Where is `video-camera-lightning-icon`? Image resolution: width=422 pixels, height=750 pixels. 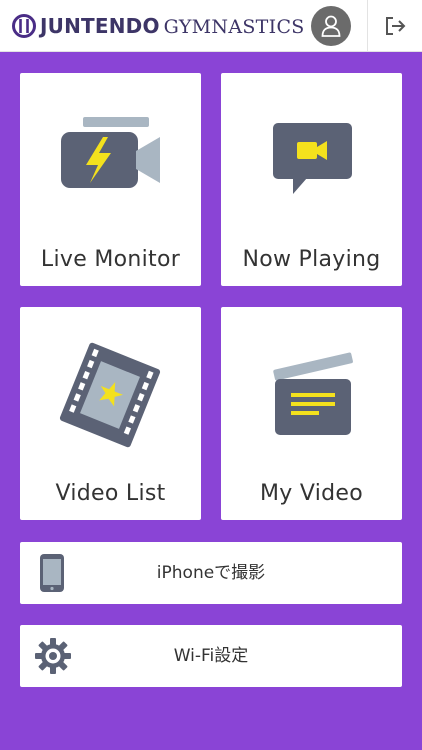 video-camera-lightning-icon is located at coordinates (110, 152).